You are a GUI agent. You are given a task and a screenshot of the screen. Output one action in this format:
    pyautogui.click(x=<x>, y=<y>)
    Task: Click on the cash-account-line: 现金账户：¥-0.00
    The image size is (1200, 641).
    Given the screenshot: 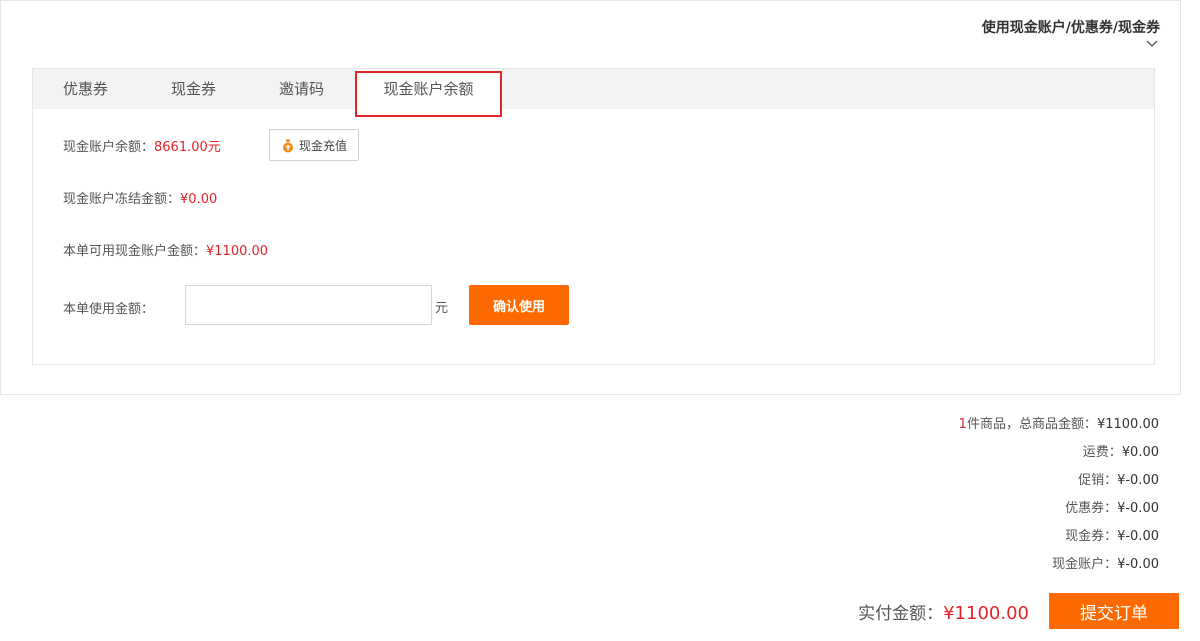 What is the action you would take?
    pyautogui.click(x=1059, y=569)
    